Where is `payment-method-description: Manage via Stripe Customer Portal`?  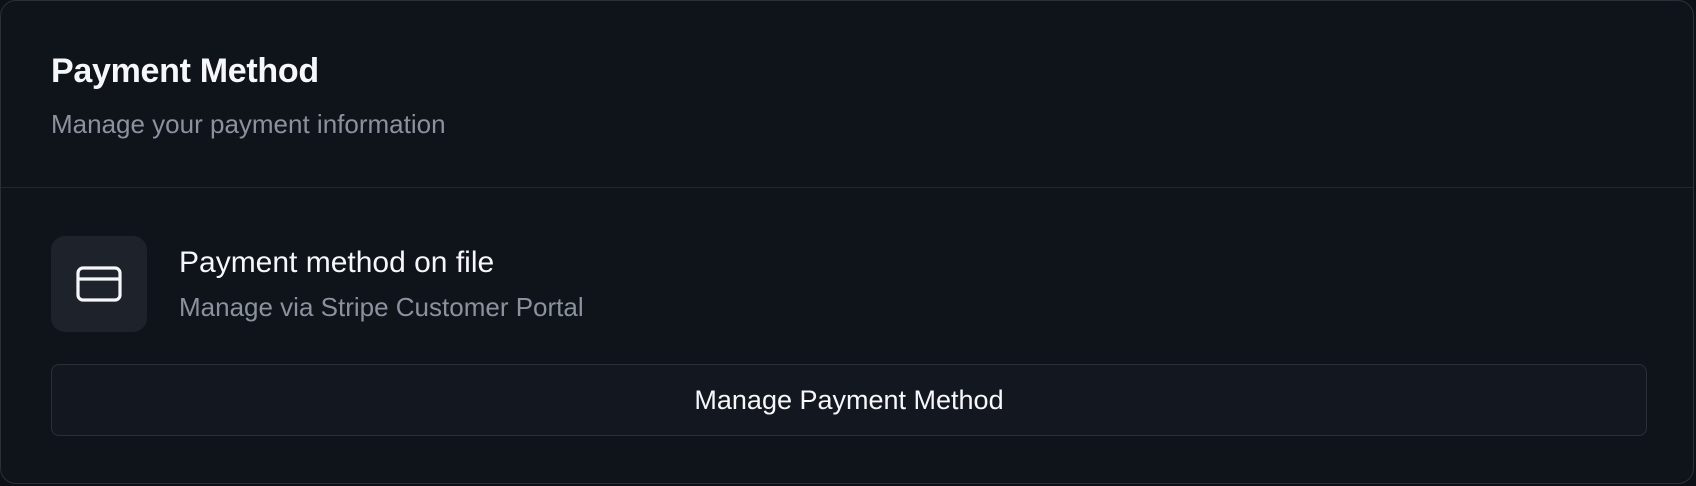 payment-method-description: Manage via Stripe Customer Portal is located at coordinates (381, 307).